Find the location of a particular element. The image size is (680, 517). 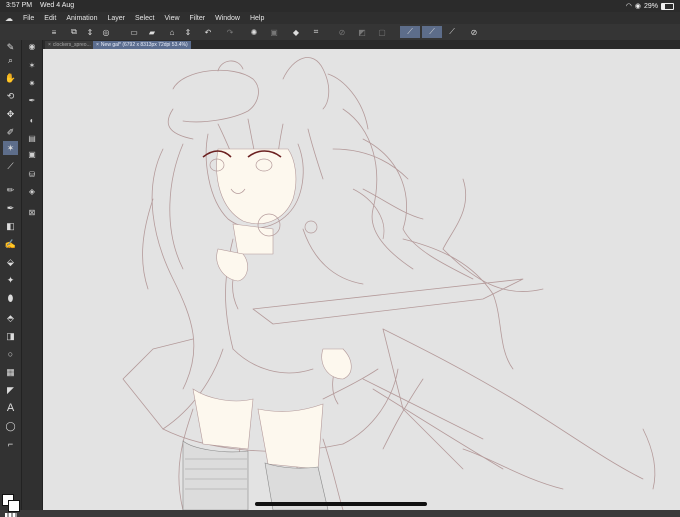

wand-icon: ✶ is located at coordinates (32, 65).